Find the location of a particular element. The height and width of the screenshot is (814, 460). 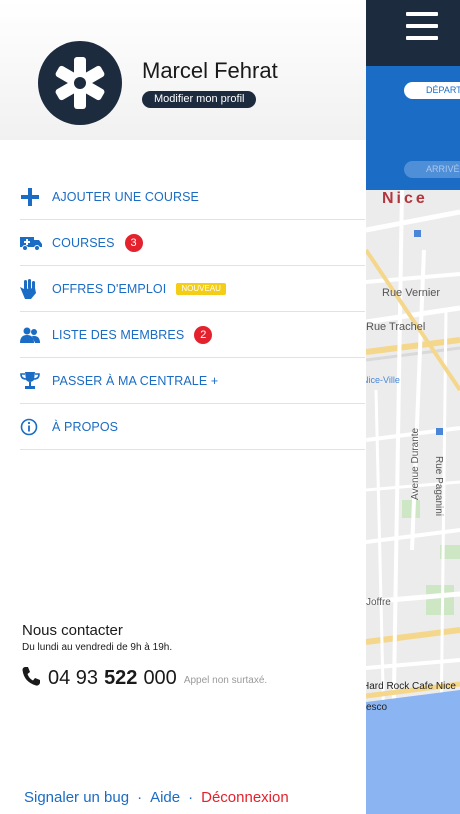

phone-link: 04 93 522 000 Appel non surtaxé. is located at coordinates (144, 678).